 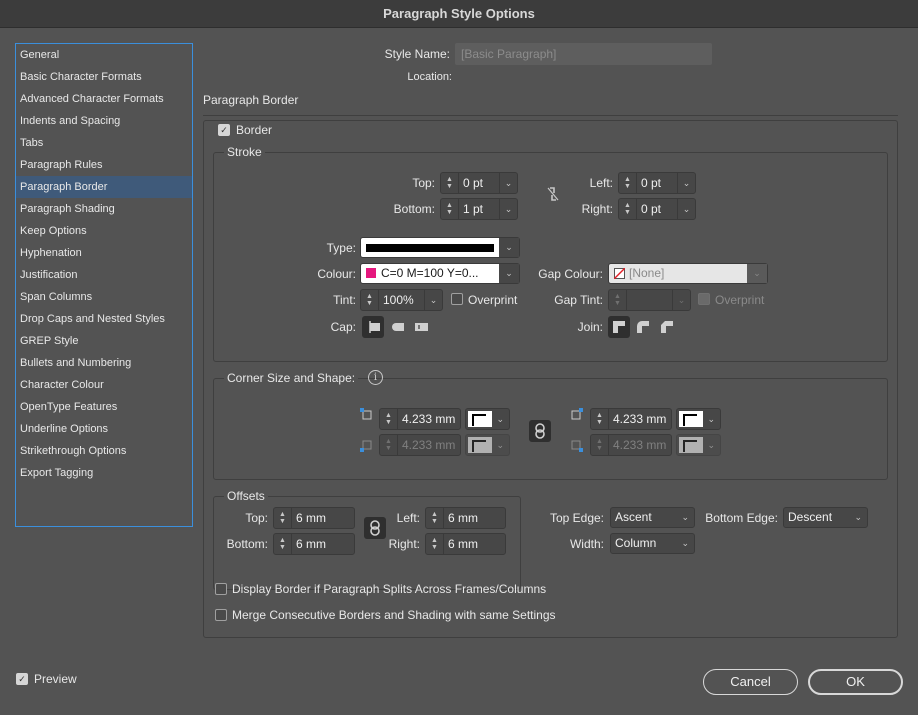 What do you see at coordinates (104, 99) in the screenshot?
I see `sidebar-item-advanced-character-formats: Advanced Character Formats` at bounding box center [104, 99].